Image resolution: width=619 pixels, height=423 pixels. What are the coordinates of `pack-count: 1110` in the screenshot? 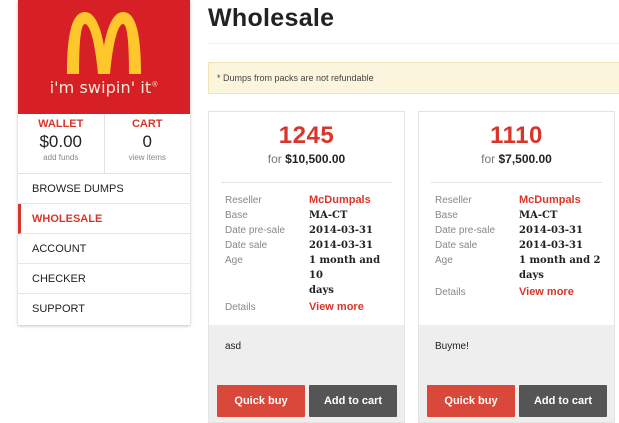 It's located at (516, 135).